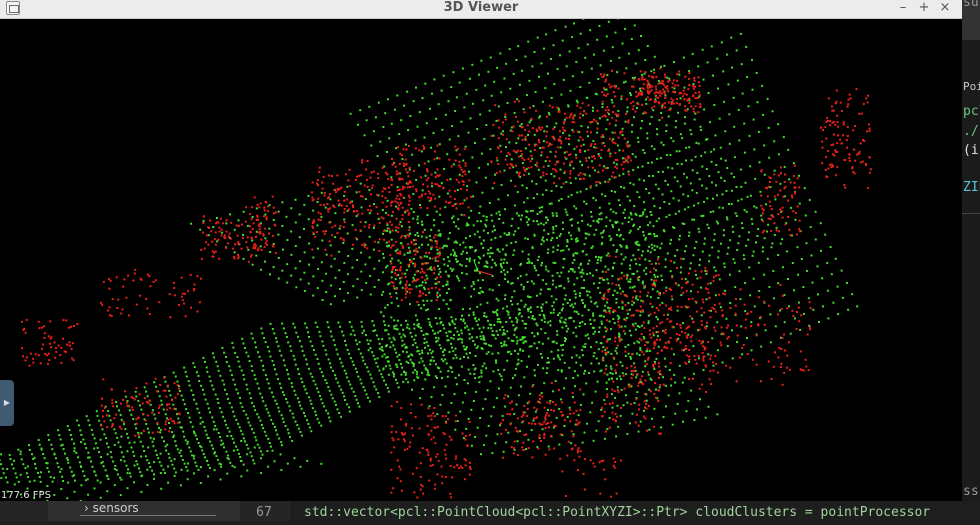 Image resolution: width=980 pixels, height=525 pixels. What do you see at coordinates (945, 8) in the screenshot?
I see `close-button: ×` at bounding box center [945, 8].